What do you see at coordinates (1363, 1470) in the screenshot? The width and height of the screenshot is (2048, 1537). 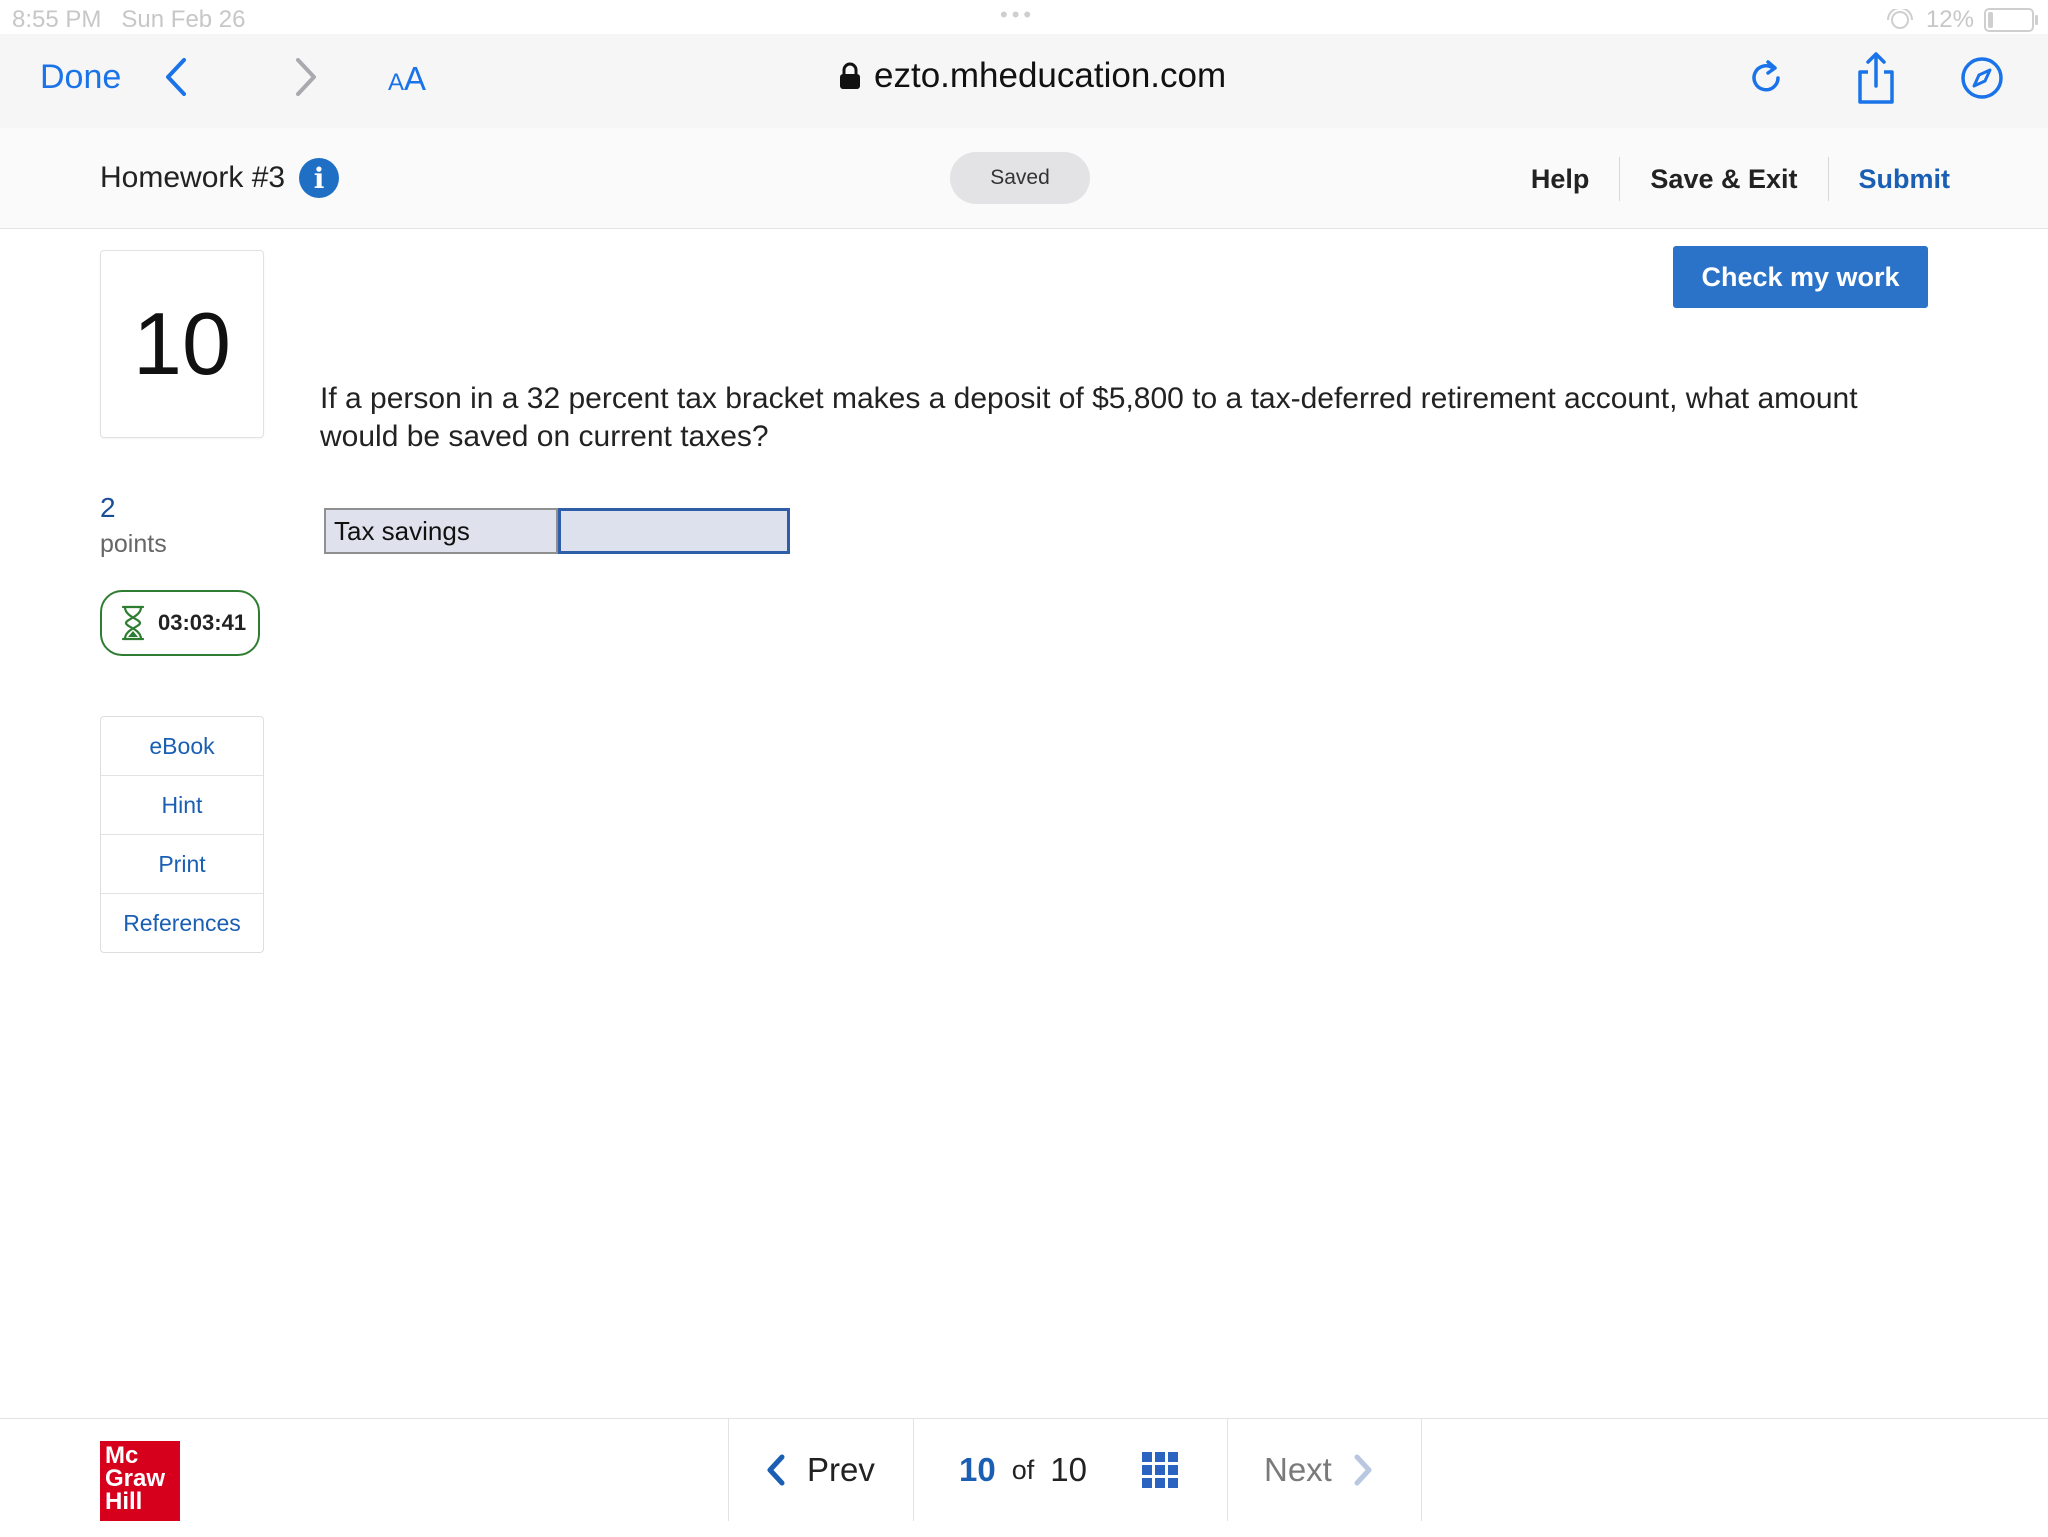 I see `chevron-right-icon` at bounding box center [1363, 1470].